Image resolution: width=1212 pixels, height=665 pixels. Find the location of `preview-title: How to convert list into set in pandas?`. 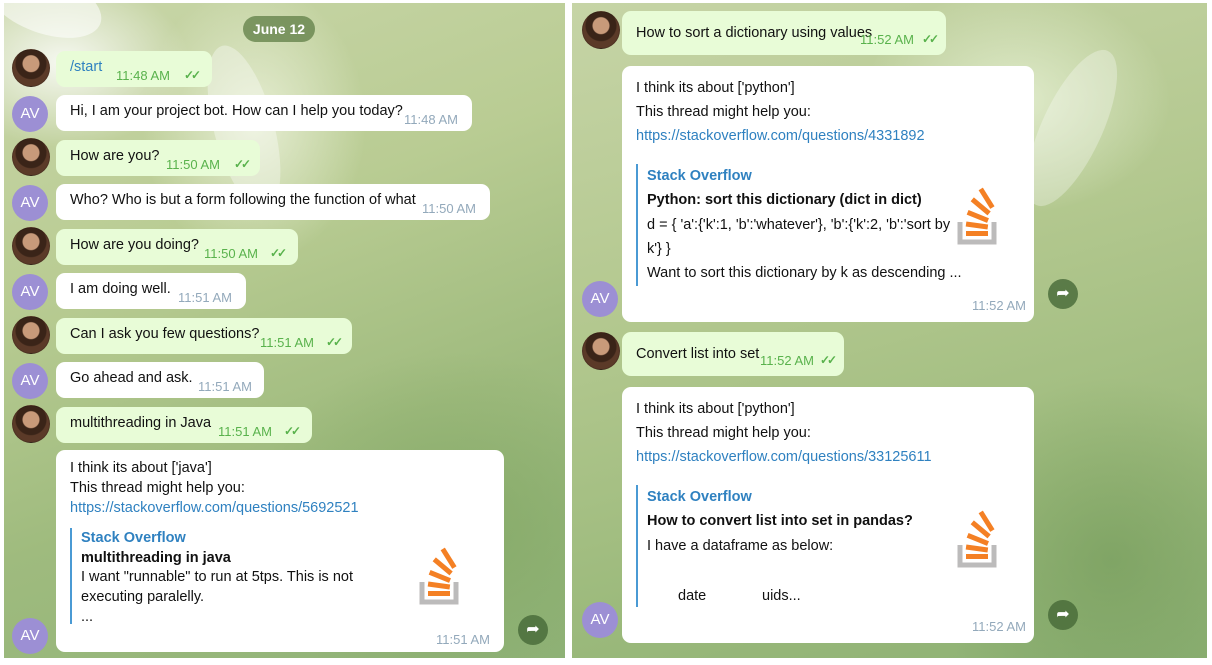

preview-title: How to convert list into set in pandas? is located at coordinates (780, 521).